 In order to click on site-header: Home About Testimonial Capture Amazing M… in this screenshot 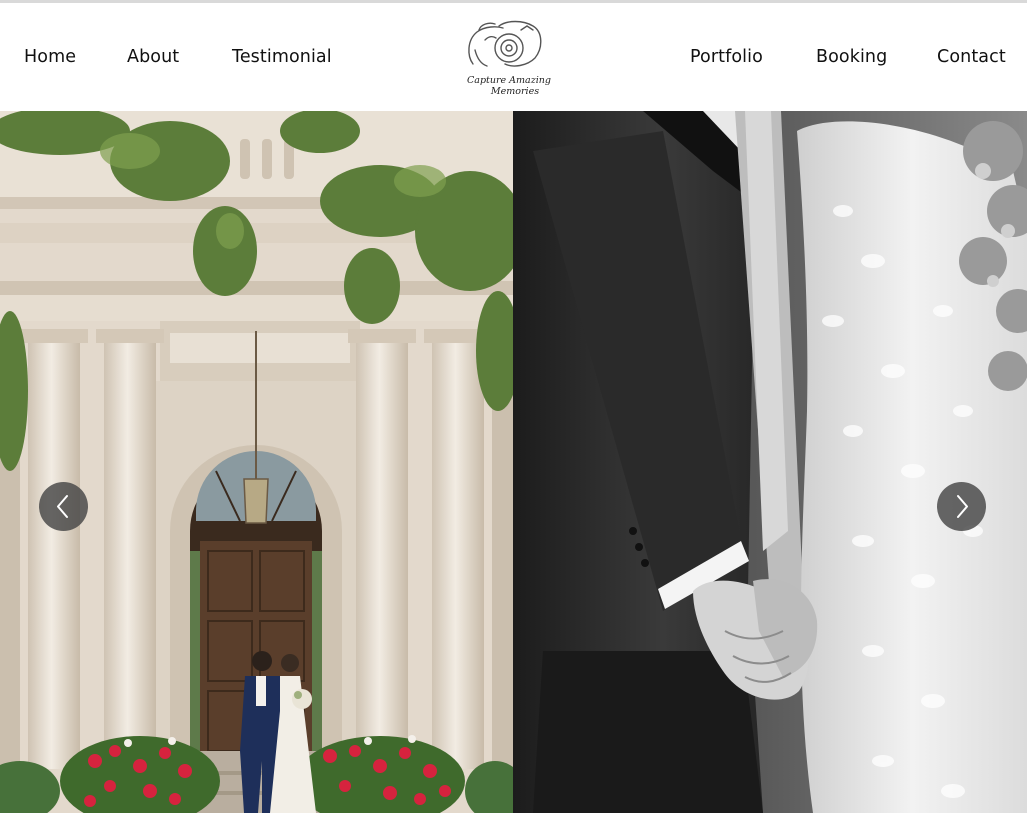, I will do `click(513, 57)`.